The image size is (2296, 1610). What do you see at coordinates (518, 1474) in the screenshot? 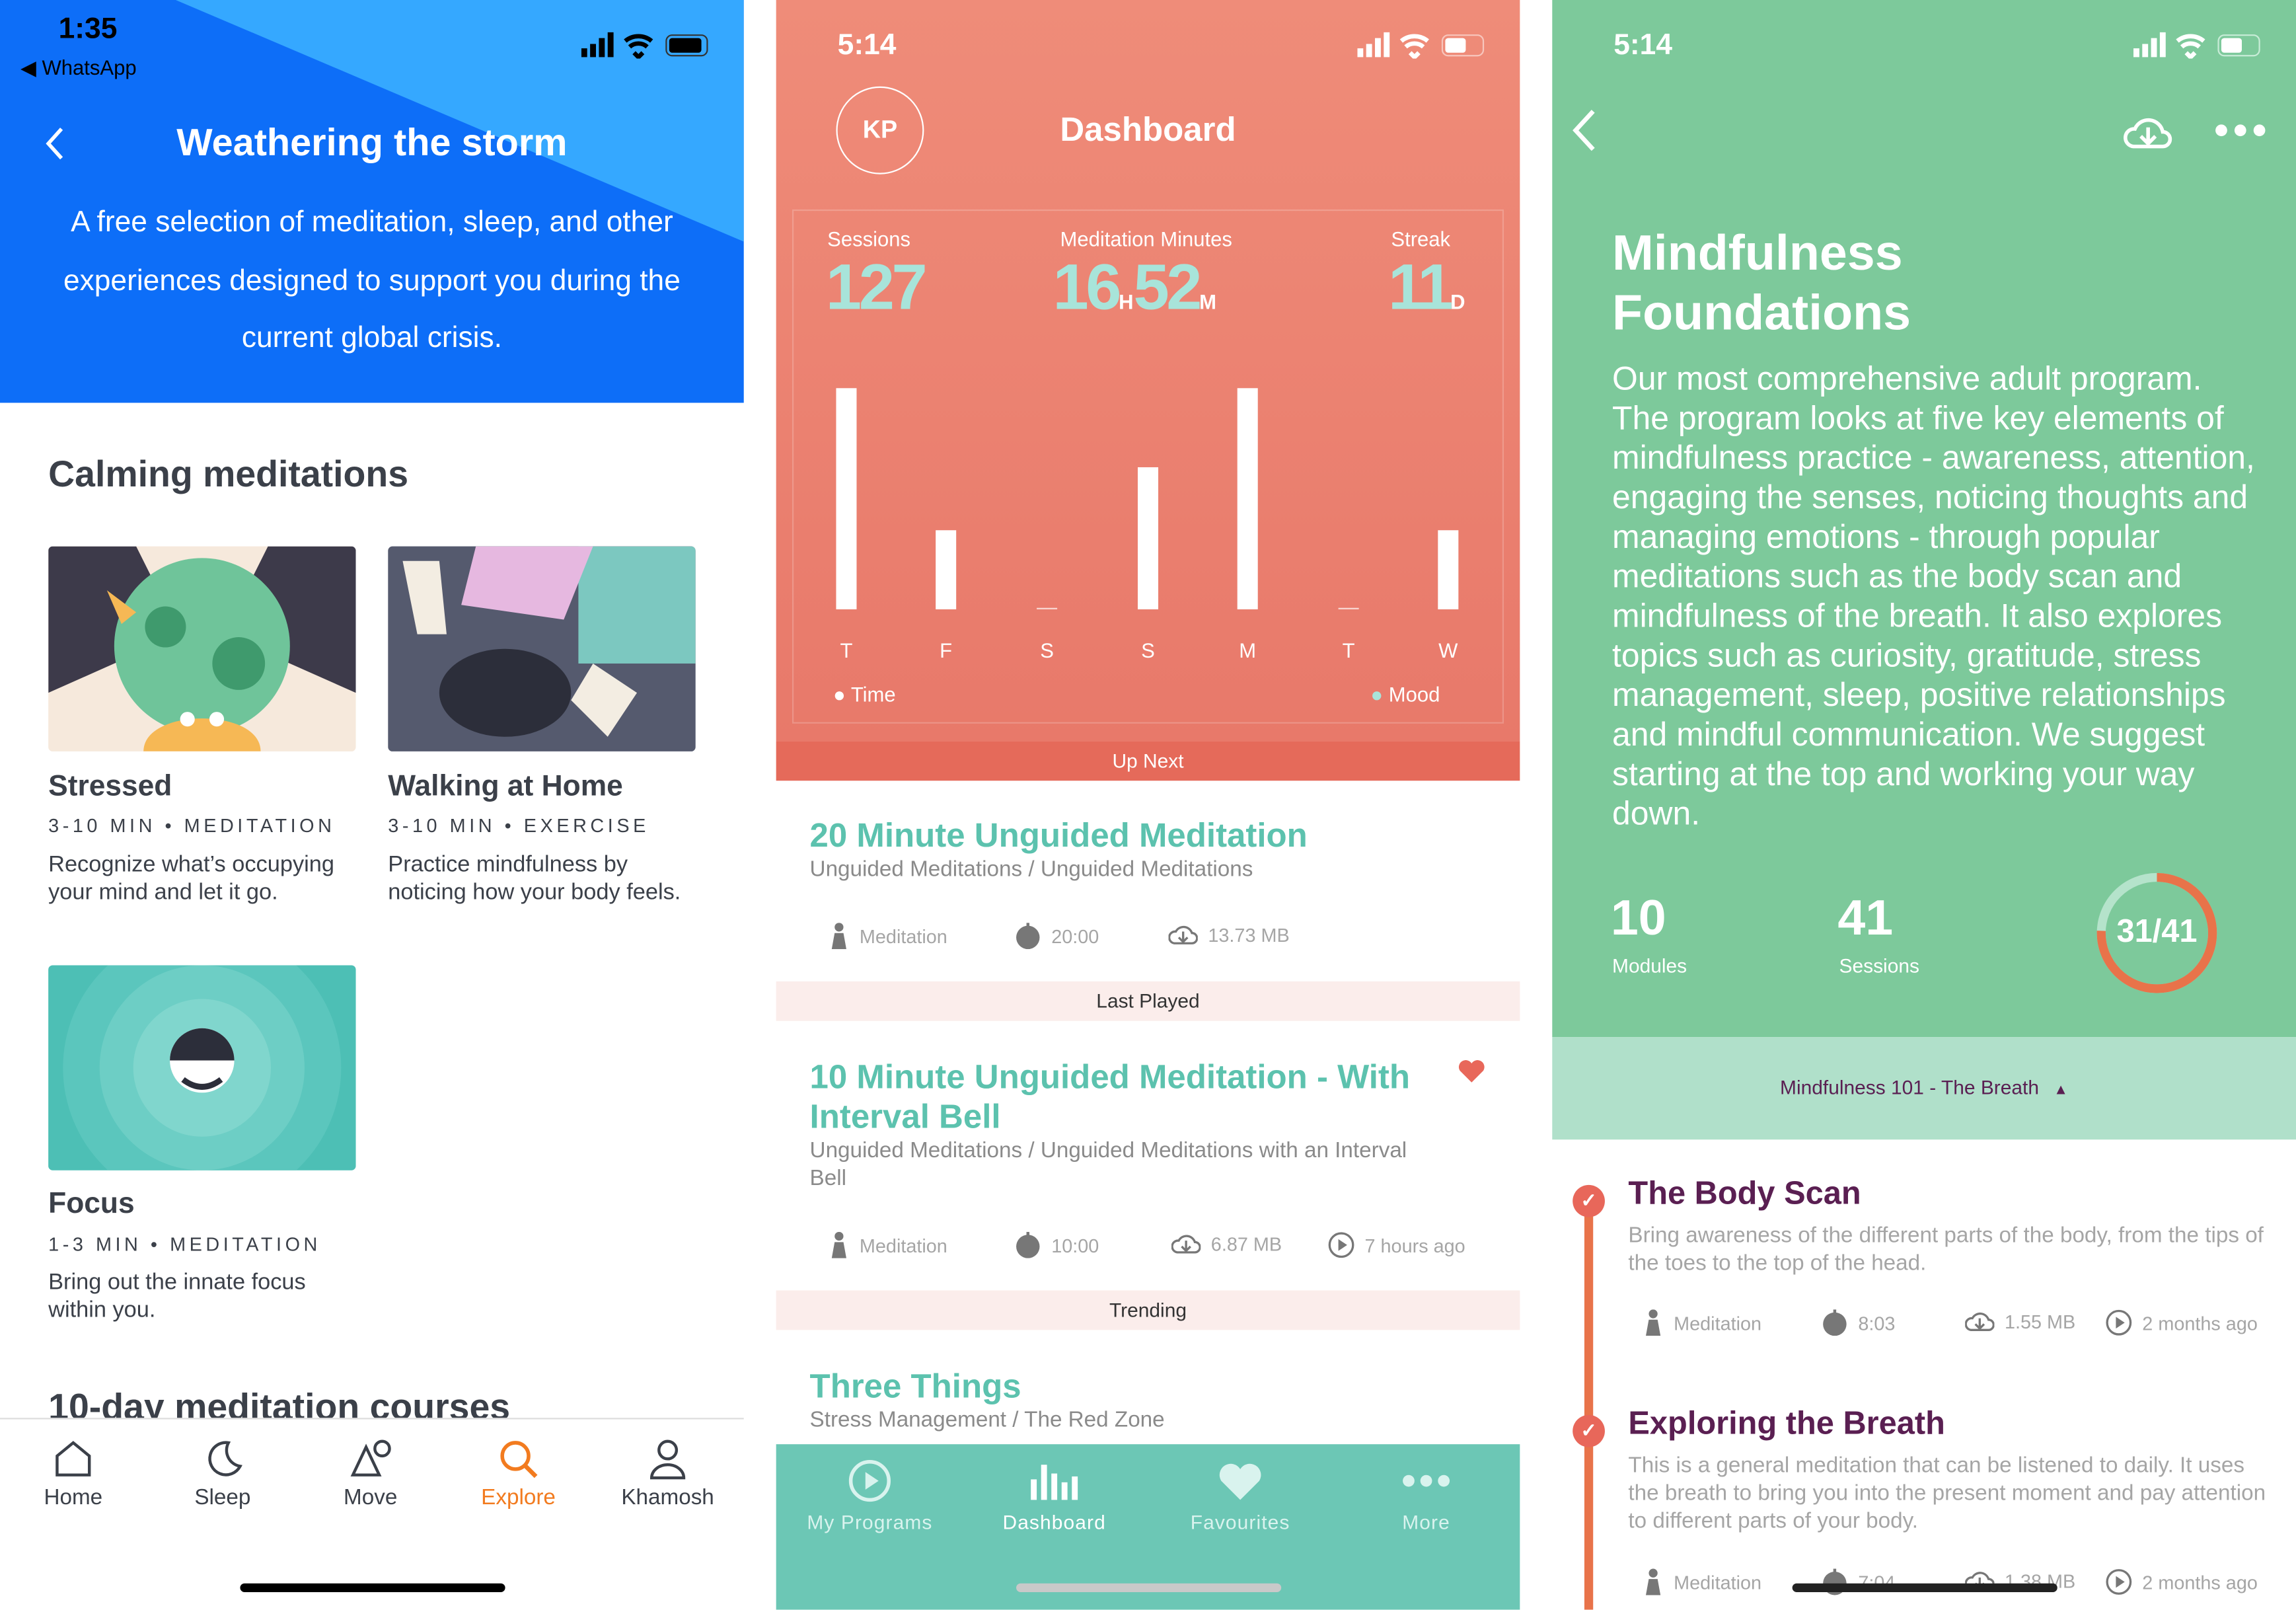
I see `tab-explore: Explore` at bounding box center [518, 1474].